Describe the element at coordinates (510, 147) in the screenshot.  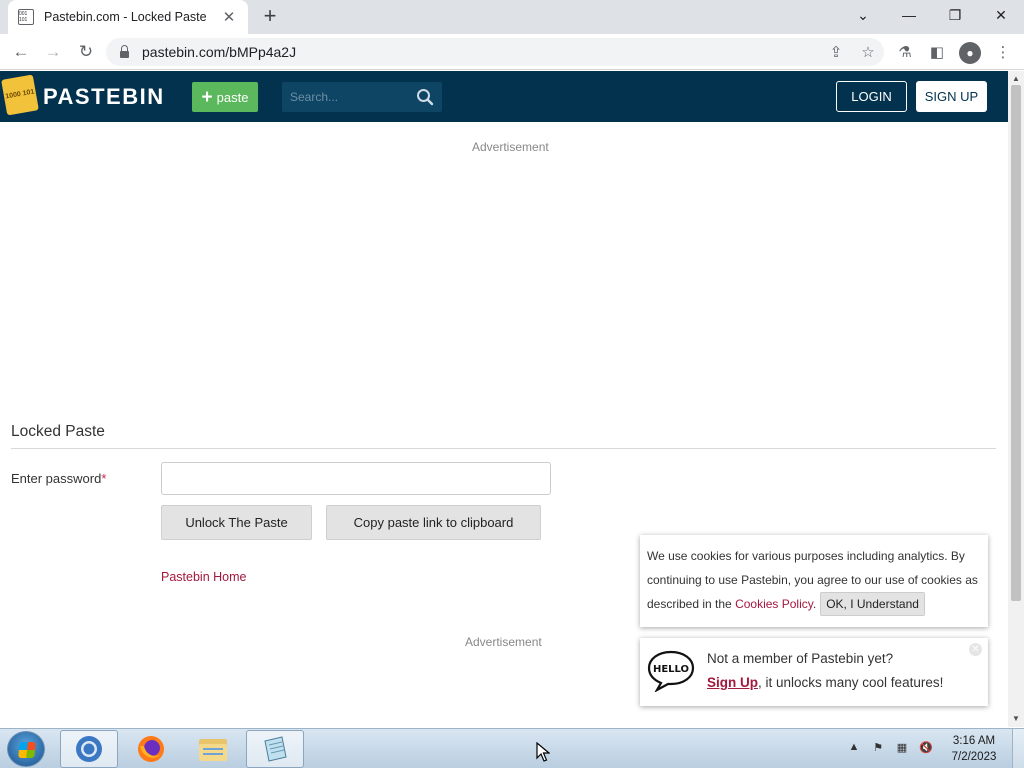
I see `advertisement-label-top: Advertisement` at that location.